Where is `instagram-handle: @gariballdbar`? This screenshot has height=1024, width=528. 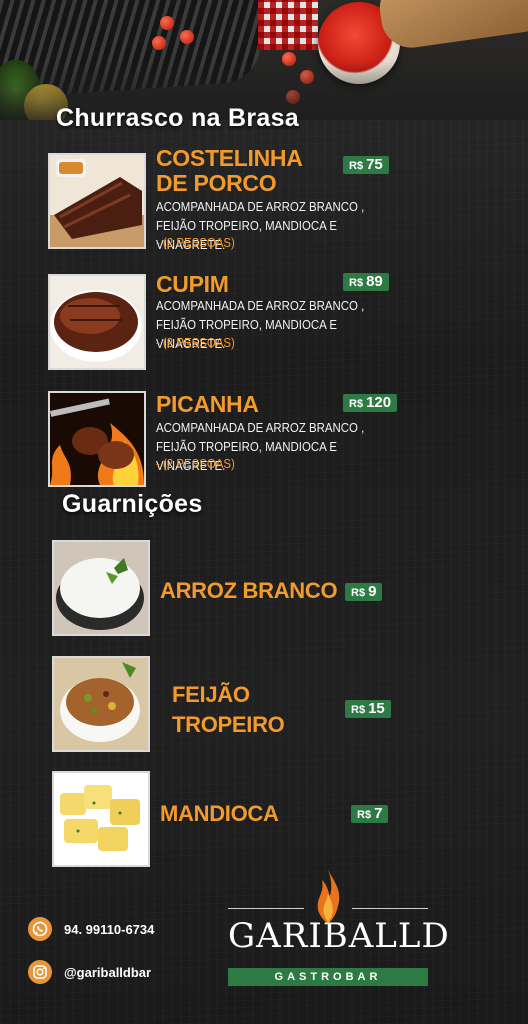 instagram-handle: @gariballdbar is located at coordinates (108, 972).